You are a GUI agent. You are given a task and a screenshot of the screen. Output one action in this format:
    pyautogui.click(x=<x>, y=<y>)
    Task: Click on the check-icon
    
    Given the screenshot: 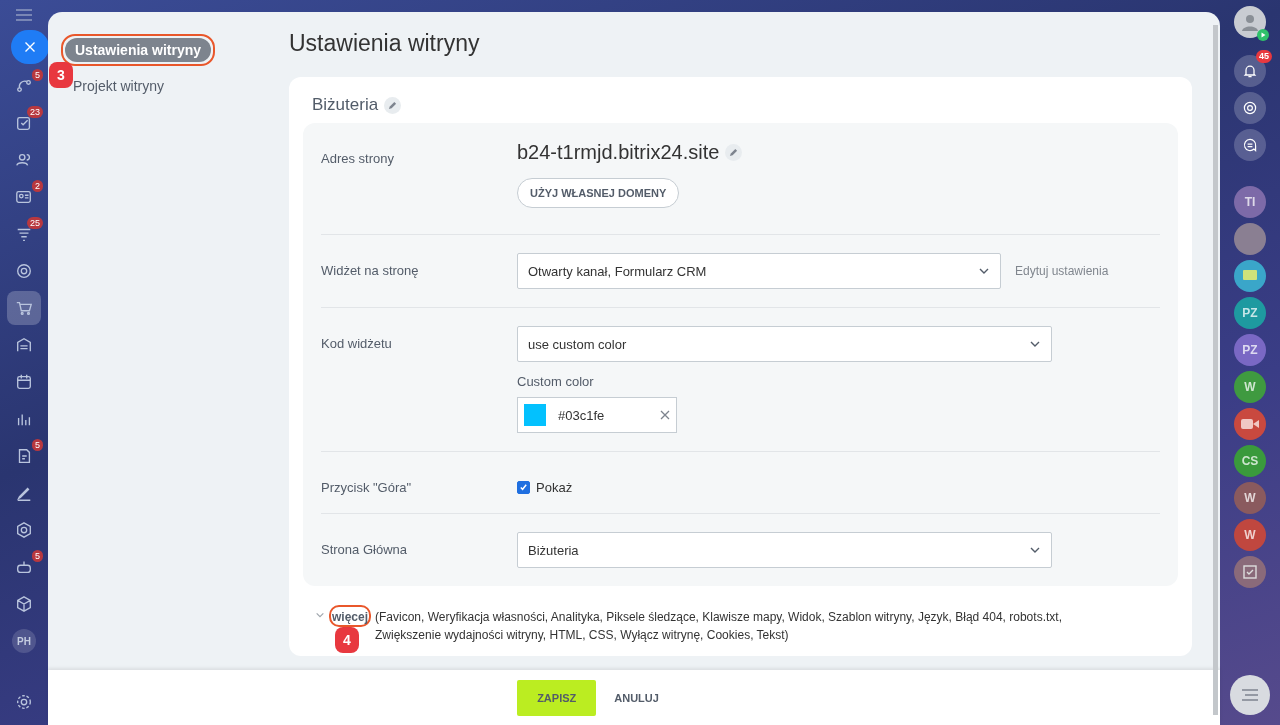 What is the action you would take?
    pyautogui.click(x=523, y=487)
    